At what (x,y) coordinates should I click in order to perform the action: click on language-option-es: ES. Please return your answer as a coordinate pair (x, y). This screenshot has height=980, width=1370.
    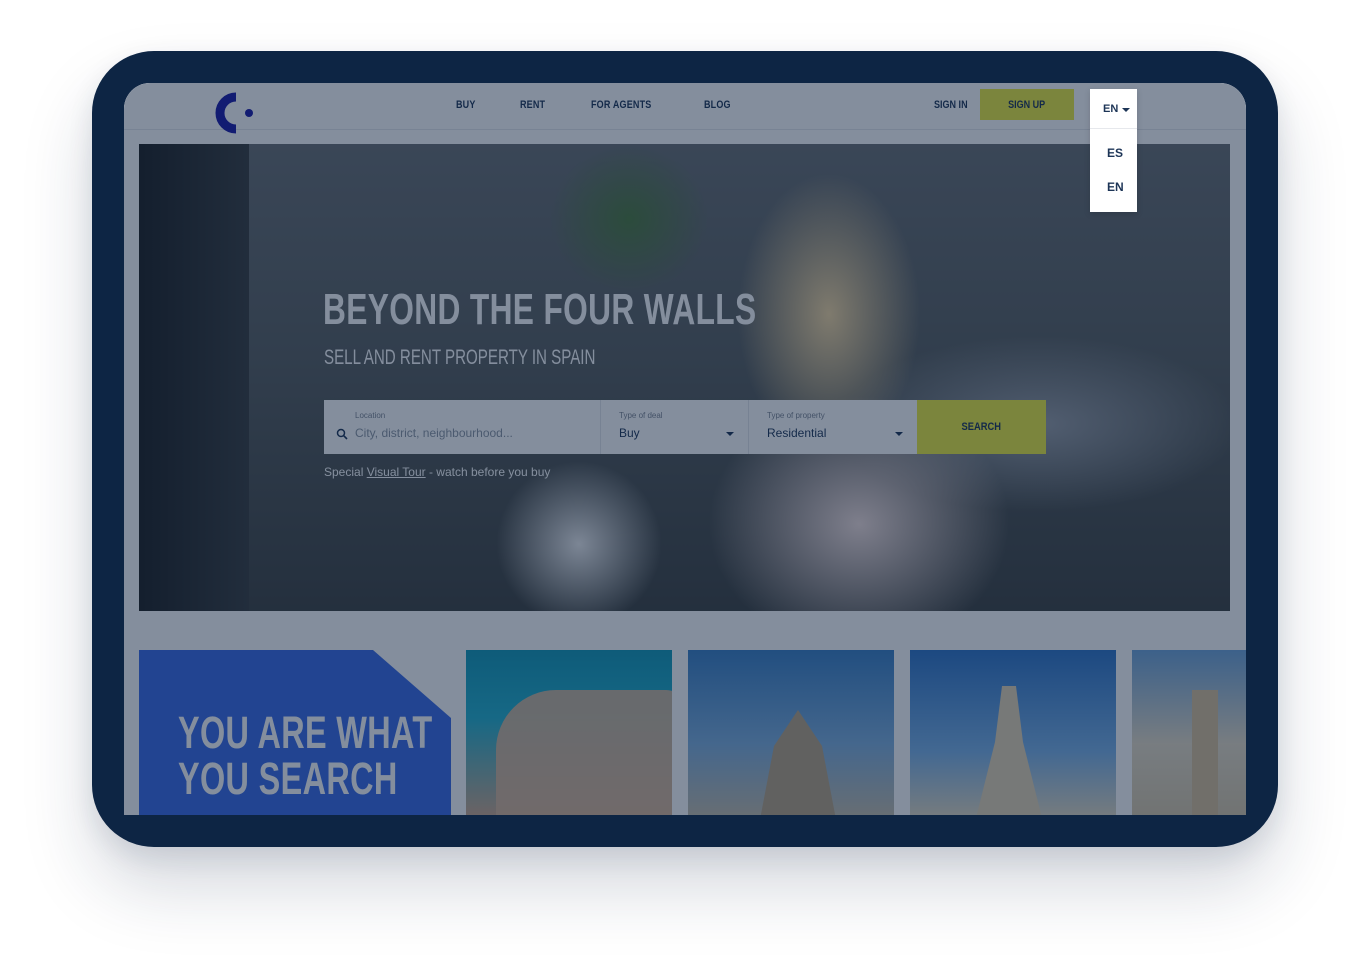
    Looking at the image, I should click on (1113, 153).